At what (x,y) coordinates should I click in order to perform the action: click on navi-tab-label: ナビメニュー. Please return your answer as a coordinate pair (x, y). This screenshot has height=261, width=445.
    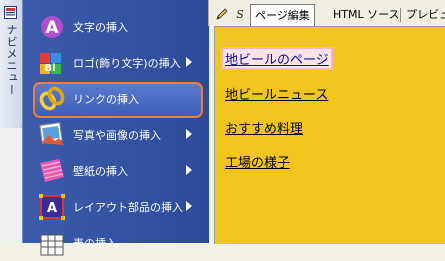
    Looking at the image, I should click on (11, 60).